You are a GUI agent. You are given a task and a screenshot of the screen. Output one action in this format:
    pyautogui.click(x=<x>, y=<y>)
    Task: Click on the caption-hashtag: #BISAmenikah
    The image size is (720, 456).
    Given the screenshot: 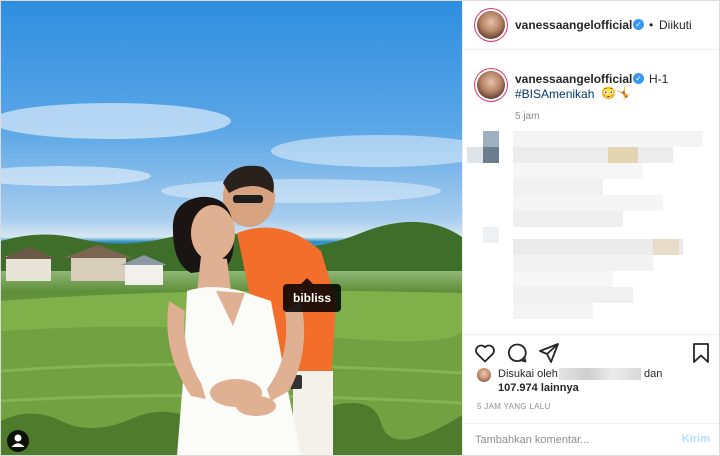 What is the action you would take?
    pyautogui.click(x=554, y=94)
    